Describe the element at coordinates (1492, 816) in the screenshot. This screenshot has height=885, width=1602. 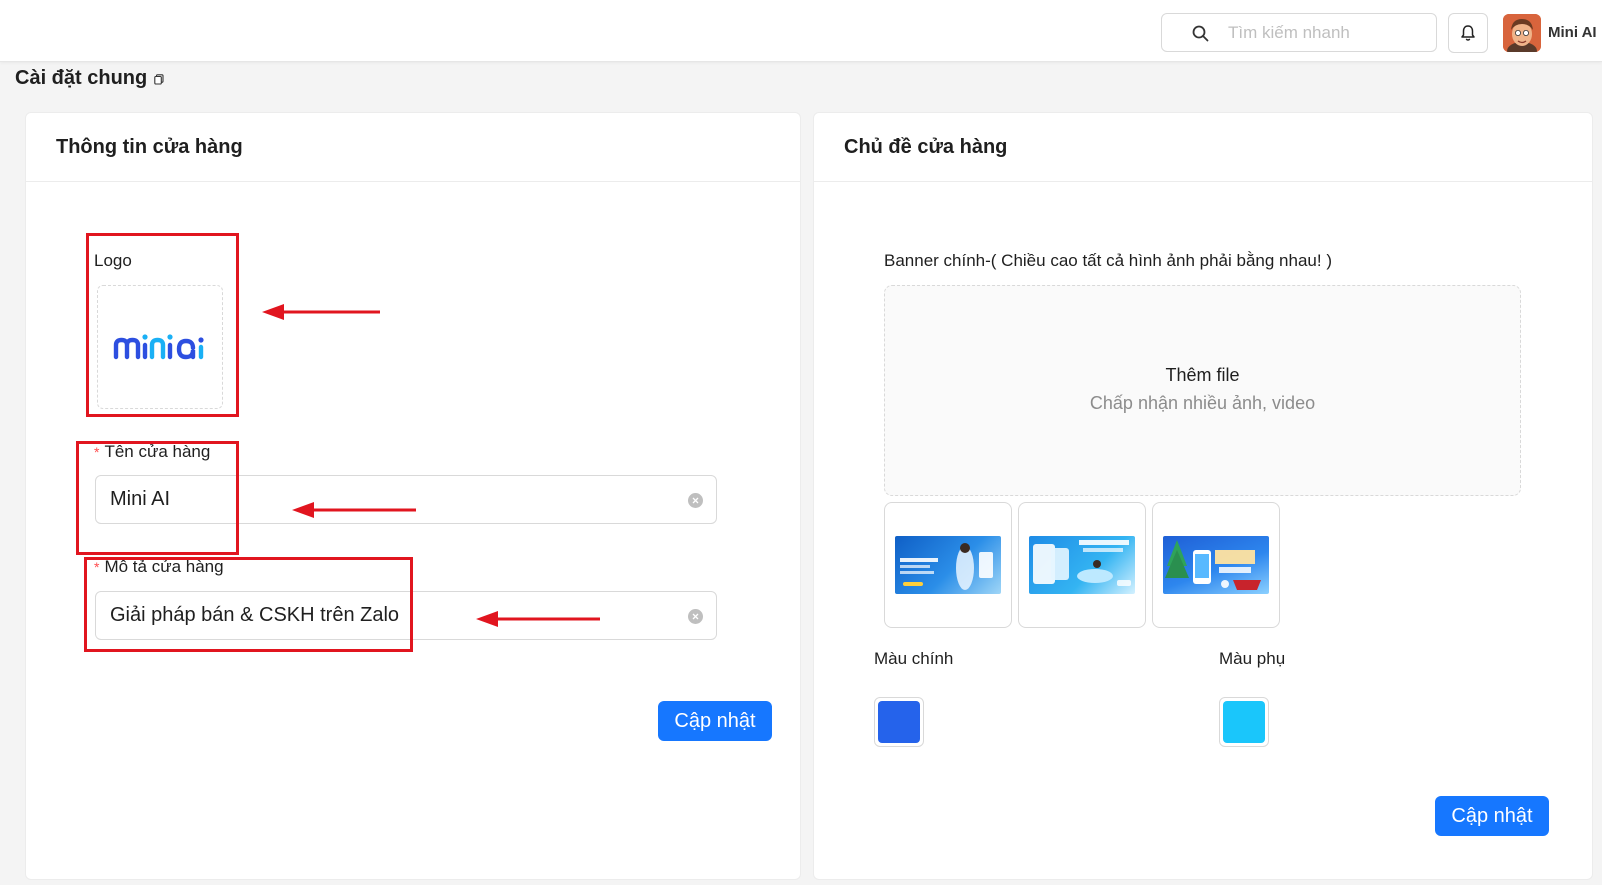
I see `update-store-theme-button: Cập nhật` at that location.